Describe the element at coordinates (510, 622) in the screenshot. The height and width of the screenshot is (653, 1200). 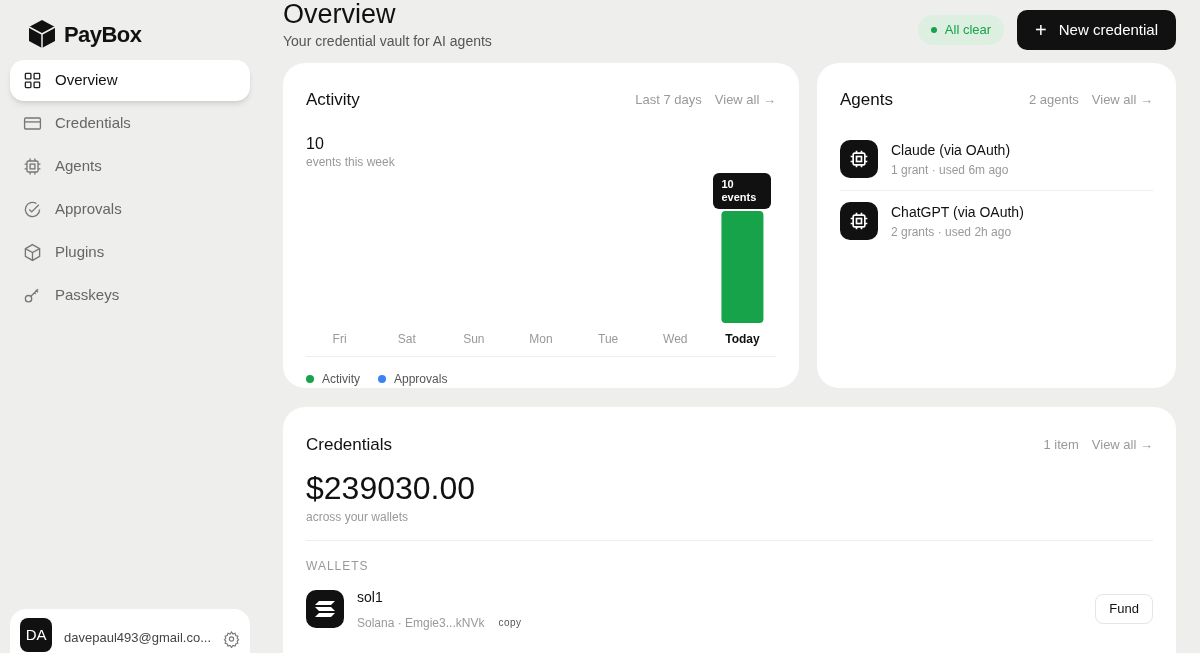
I see `copy-link: copy` at that location.